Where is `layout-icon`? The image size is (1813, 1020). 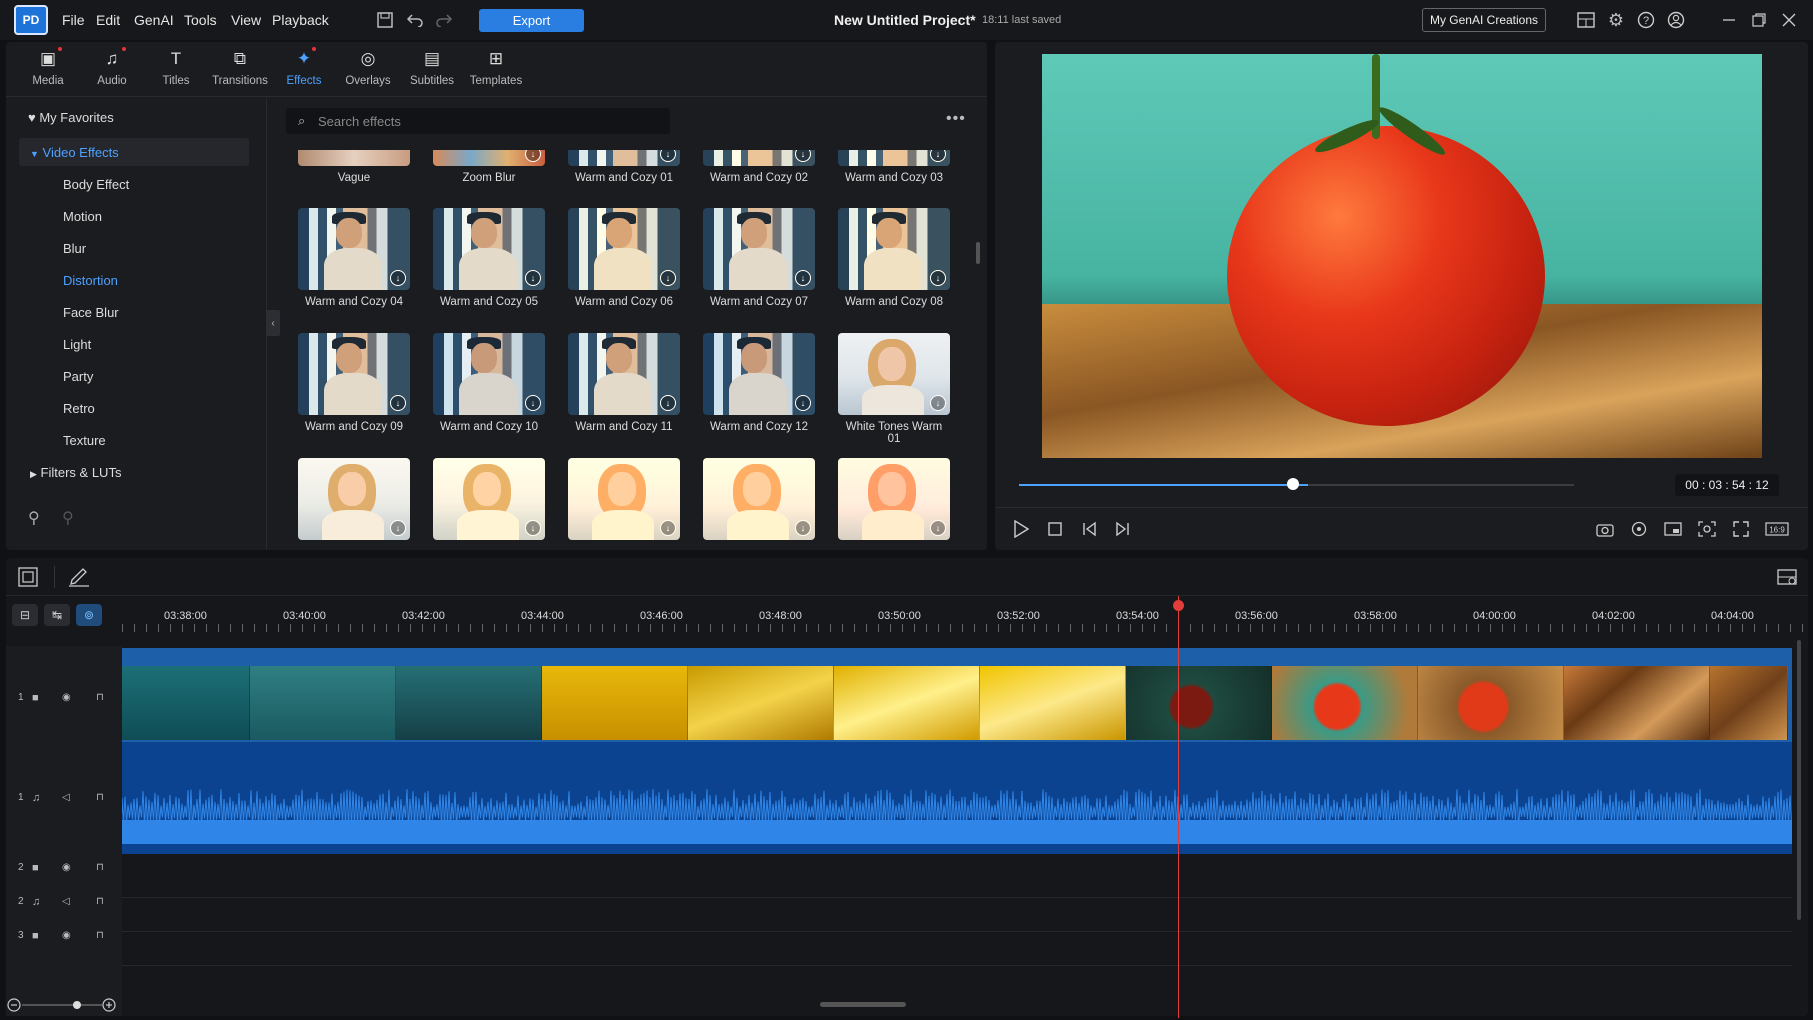 layout-icon is located at coordinates (1586, 20).